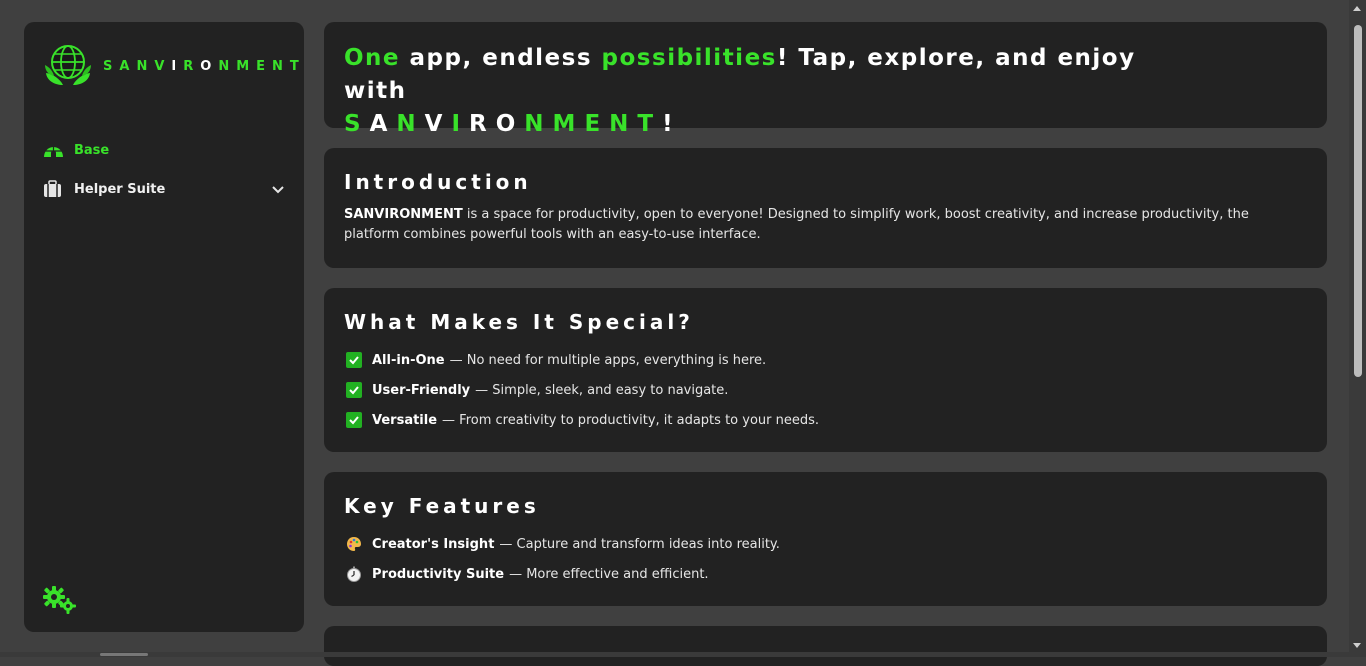  Describe the element at coordinates (120, 189) in the screenshot. I see `sidebar-item-label: Helper Suite` at that location.